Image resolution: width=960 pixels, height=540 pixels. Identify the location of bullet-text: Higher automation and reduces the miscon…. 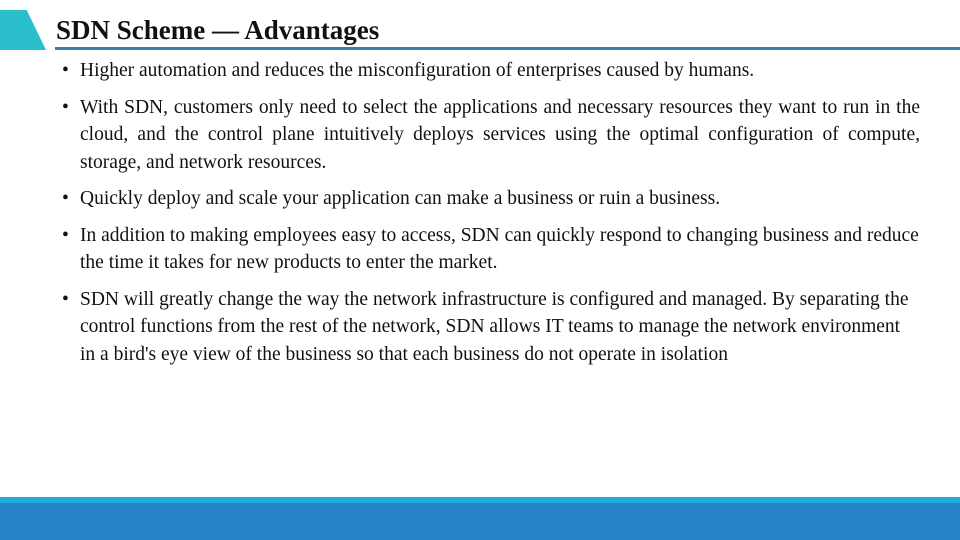
(417, 70).